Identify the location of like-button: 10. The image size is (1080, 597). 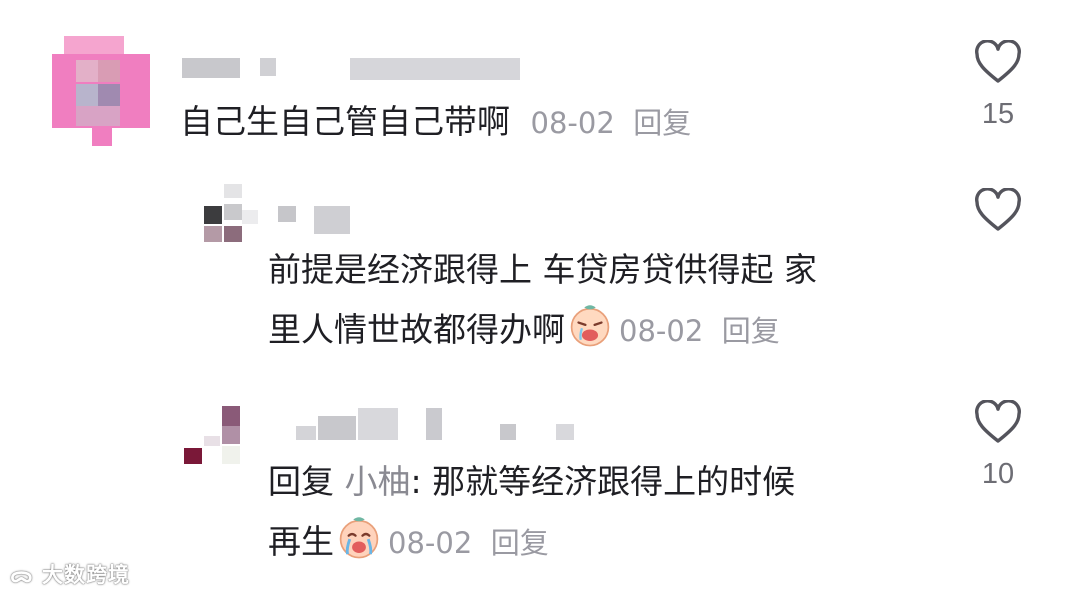
(998, 445).